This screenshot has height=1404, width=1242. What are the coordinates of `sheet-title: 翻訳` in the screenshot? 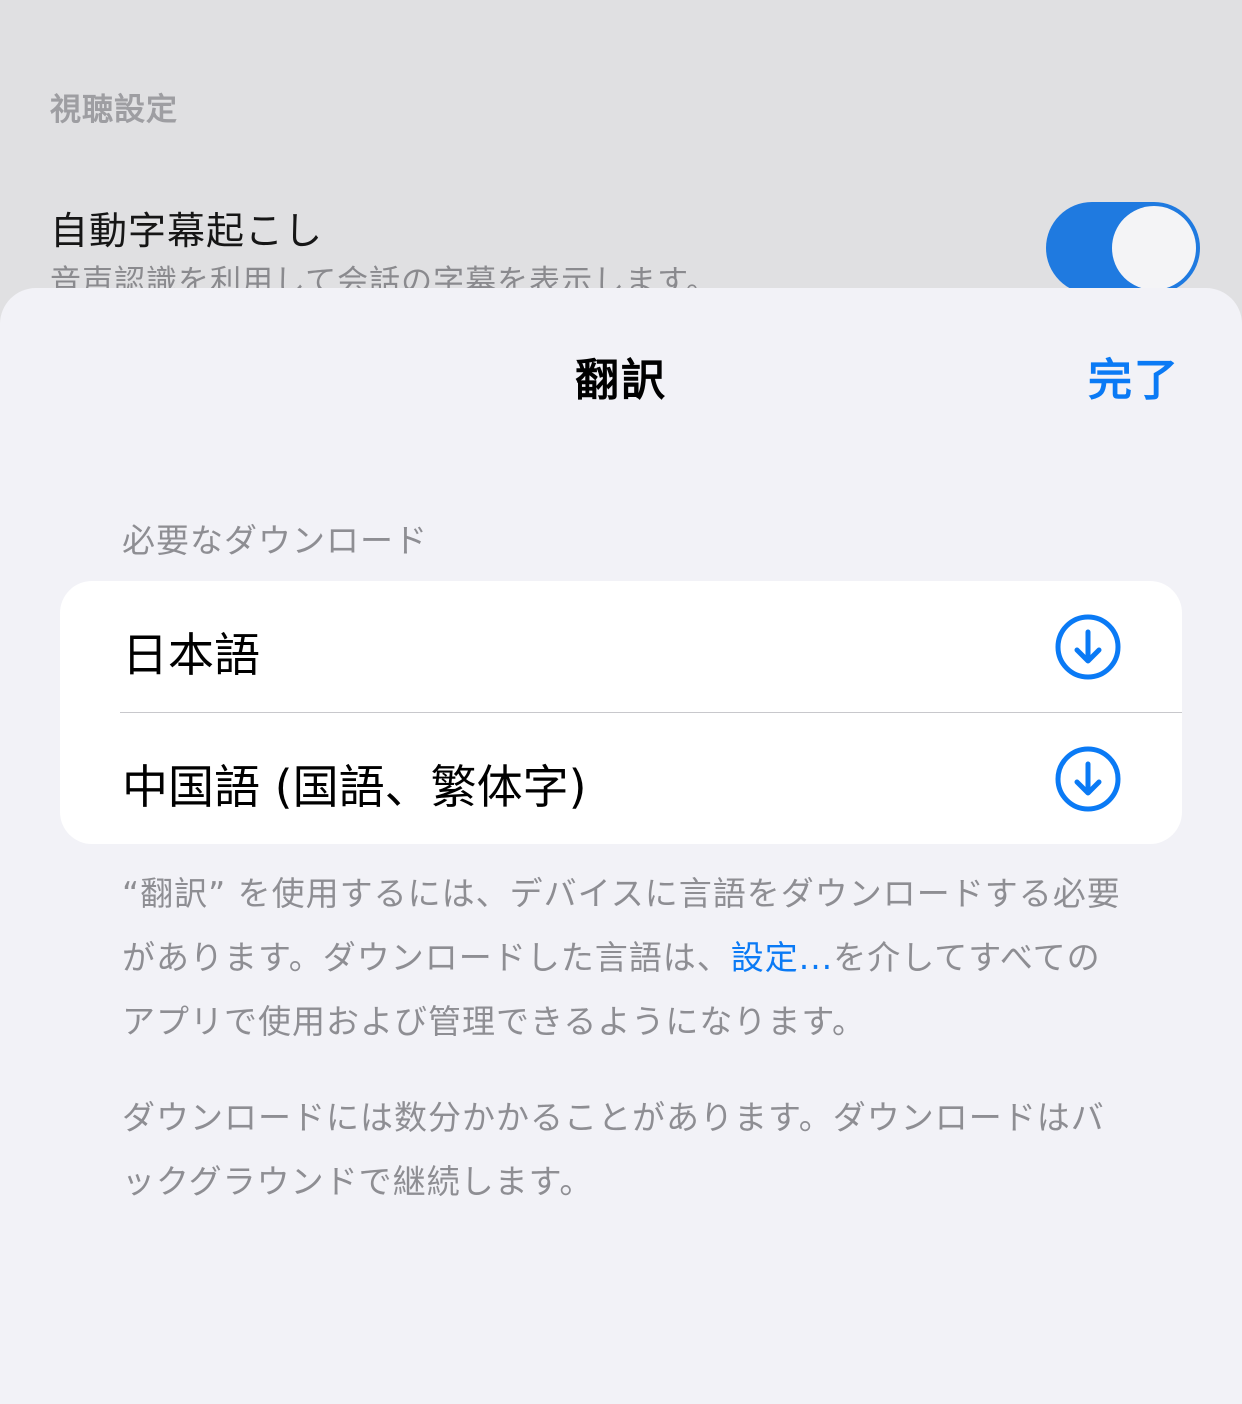 It's located at (621, 380).